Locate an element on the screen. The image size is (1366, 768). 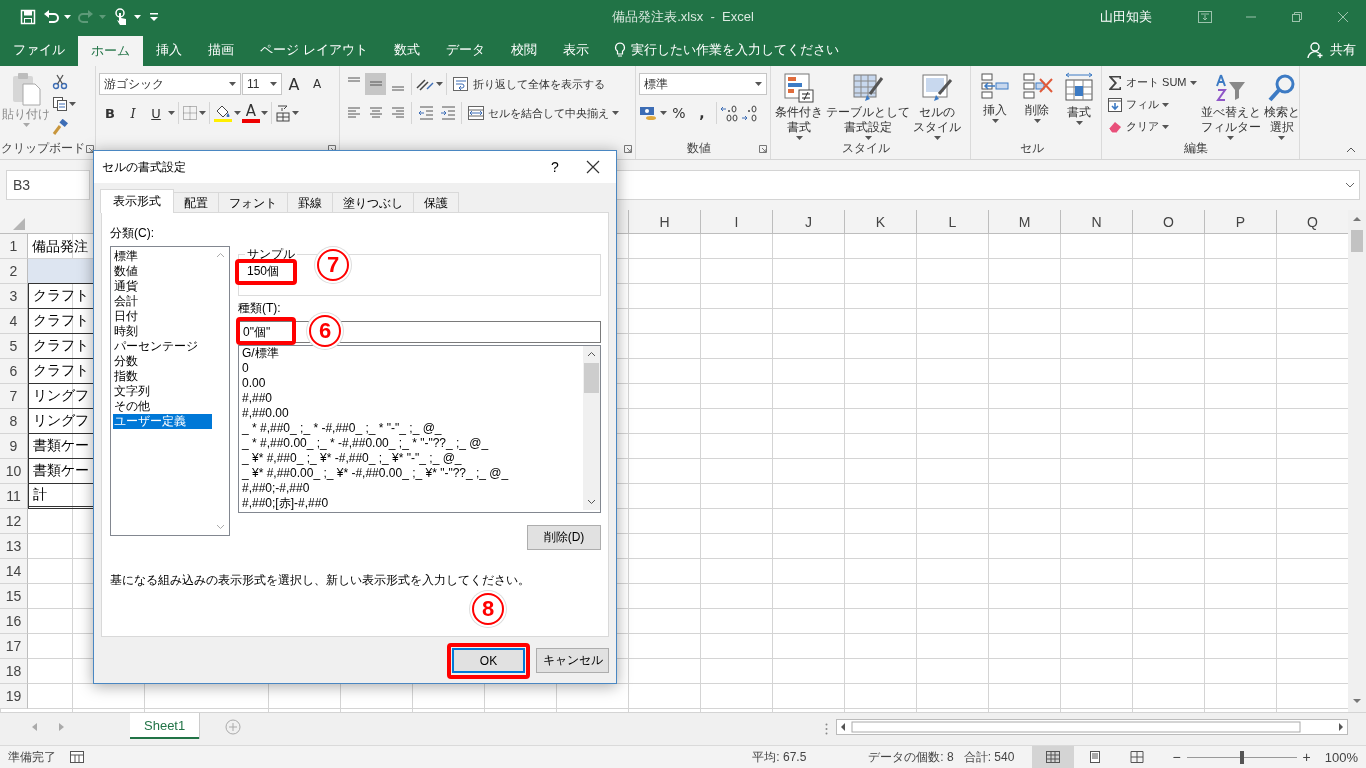
table-brush-icon is located at coordinates (868, 88).